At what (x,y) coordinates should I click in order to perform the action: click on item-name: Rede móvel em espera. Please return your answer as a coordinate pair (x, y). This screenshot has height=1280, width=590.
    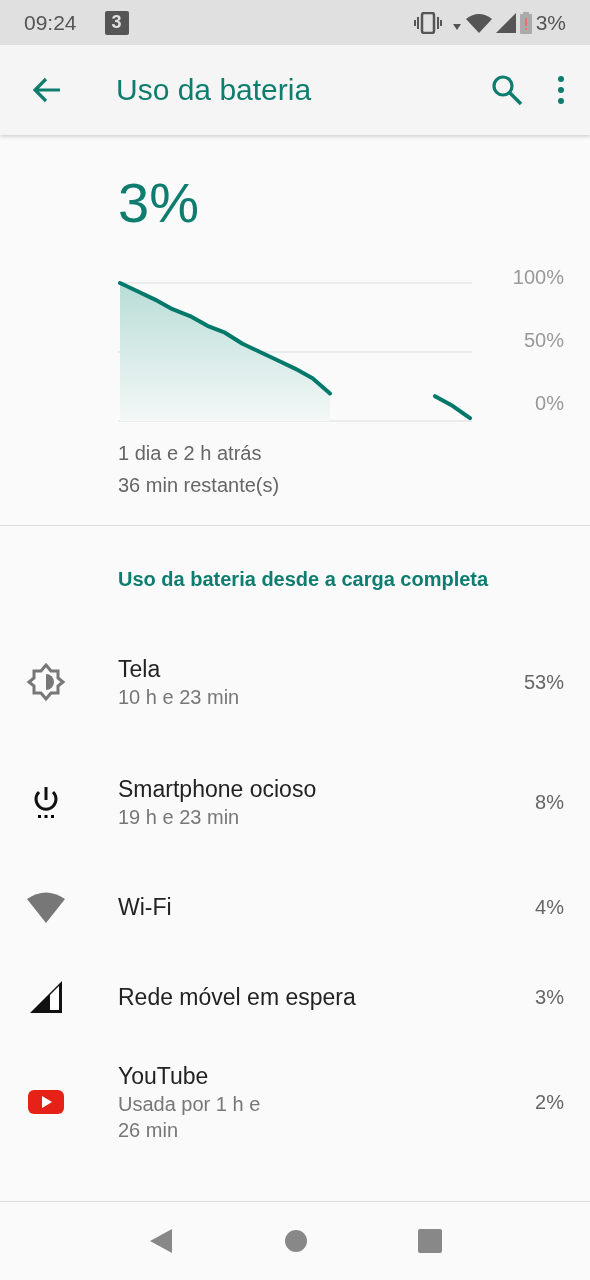
    Looking at the image, I should click on (237, 997).